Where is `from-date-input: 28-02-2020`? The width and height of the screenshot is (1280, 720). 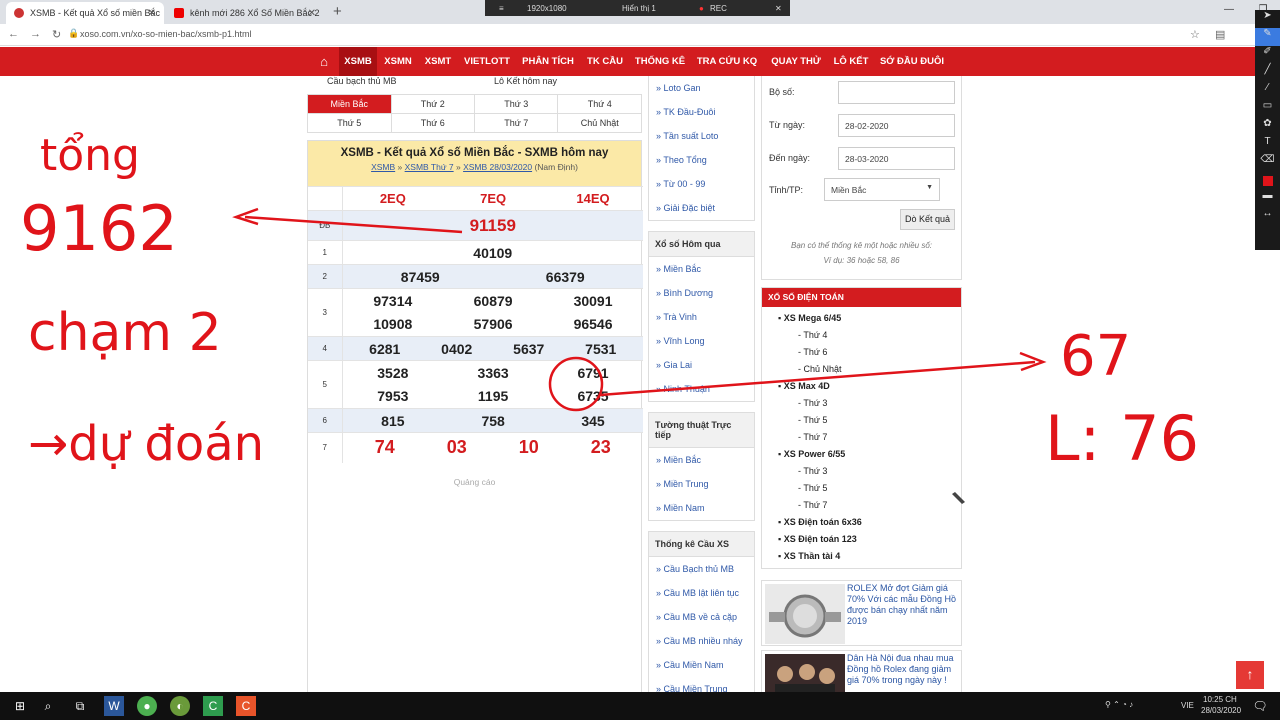
from-date-input: 28-02-2020 is located at coordinates (896, 125).